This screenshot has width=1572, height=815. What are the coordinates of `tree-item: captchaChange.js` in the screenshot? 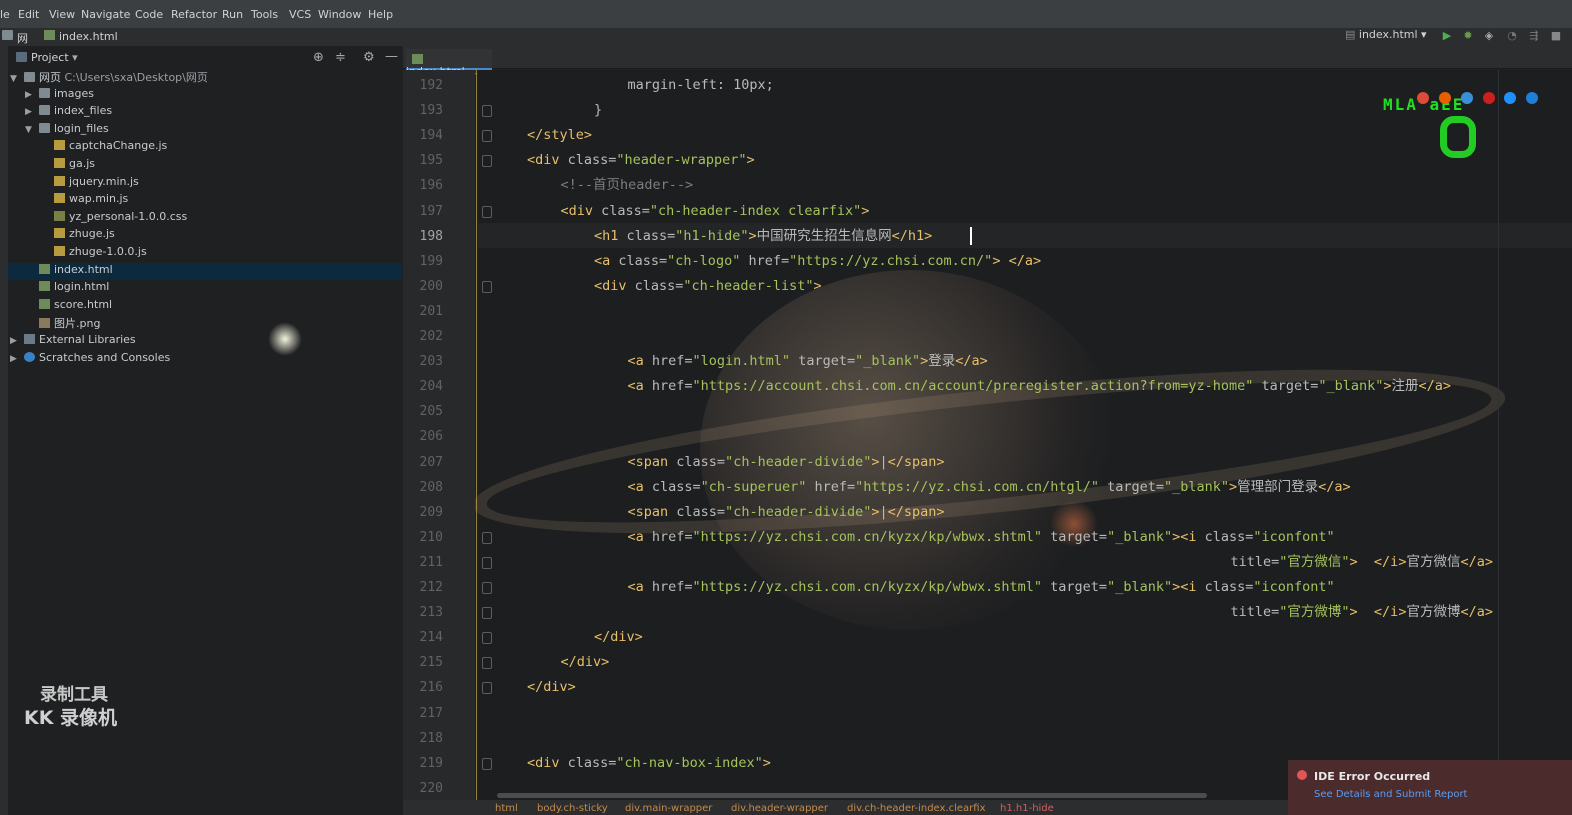 It's located at (205, 147).